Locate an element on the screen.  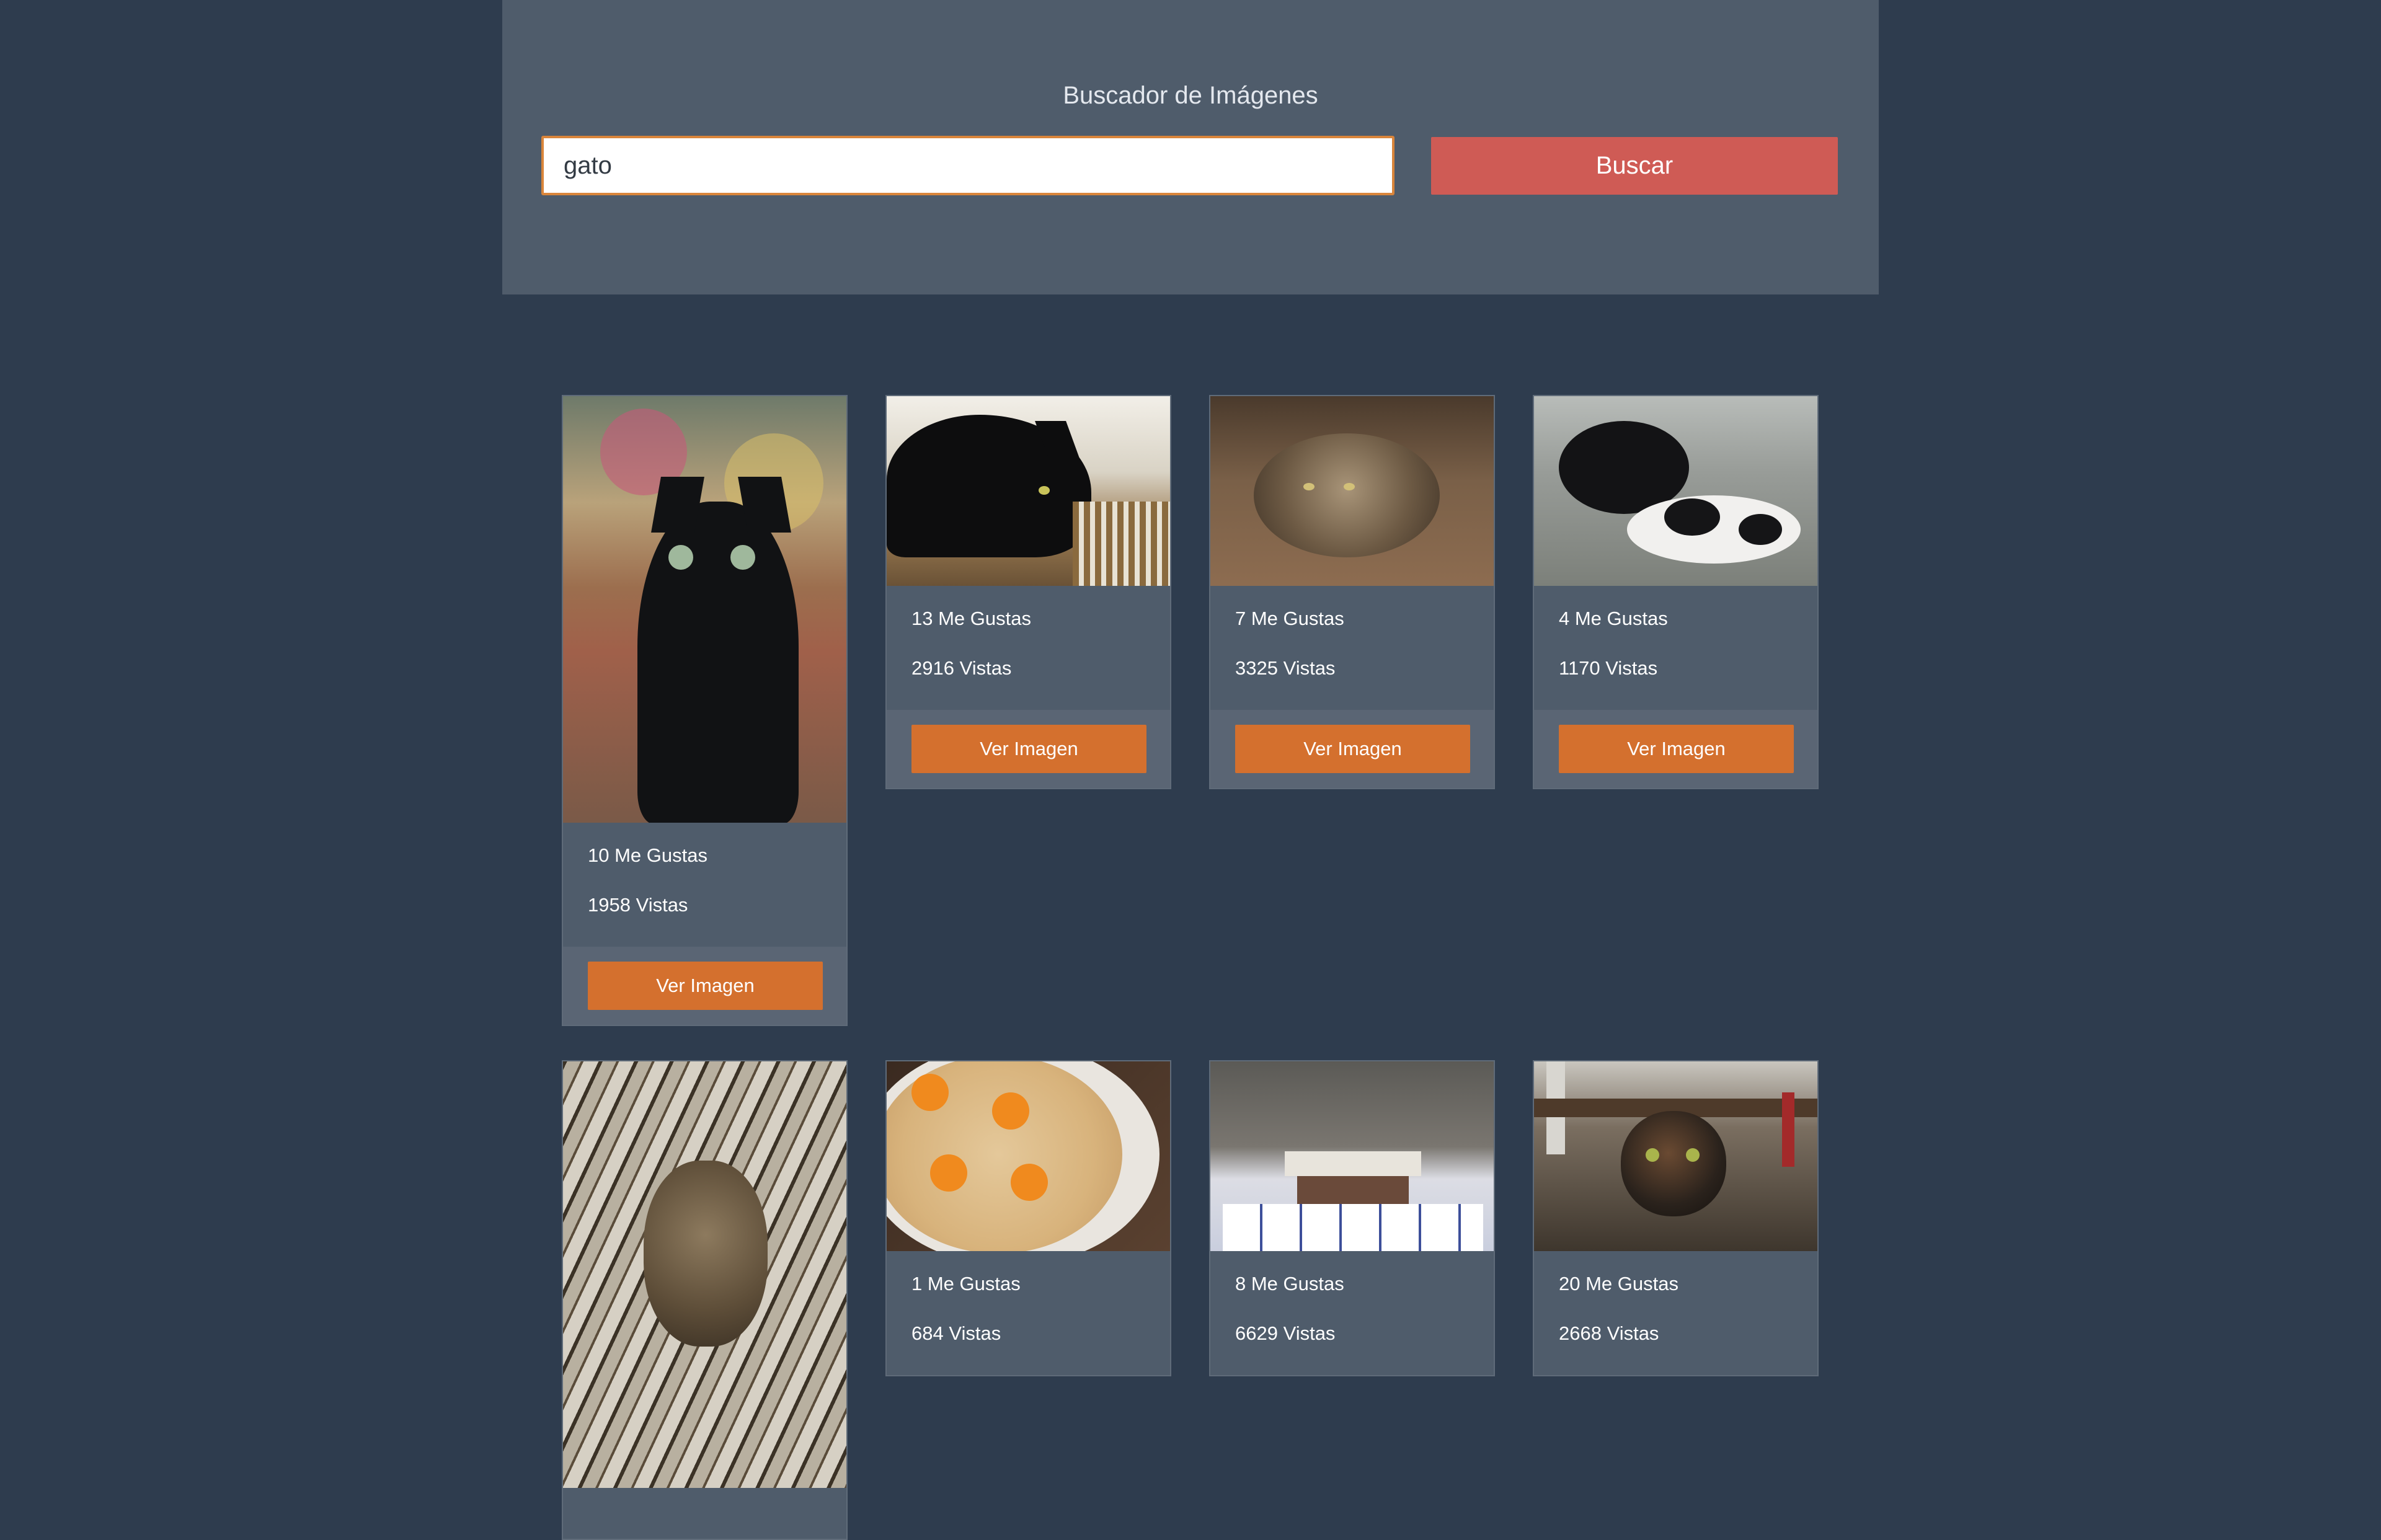
result-card: 13 Me Gustas 2916 Vistas Ver Imagen is located at coordinates (1028, 592).